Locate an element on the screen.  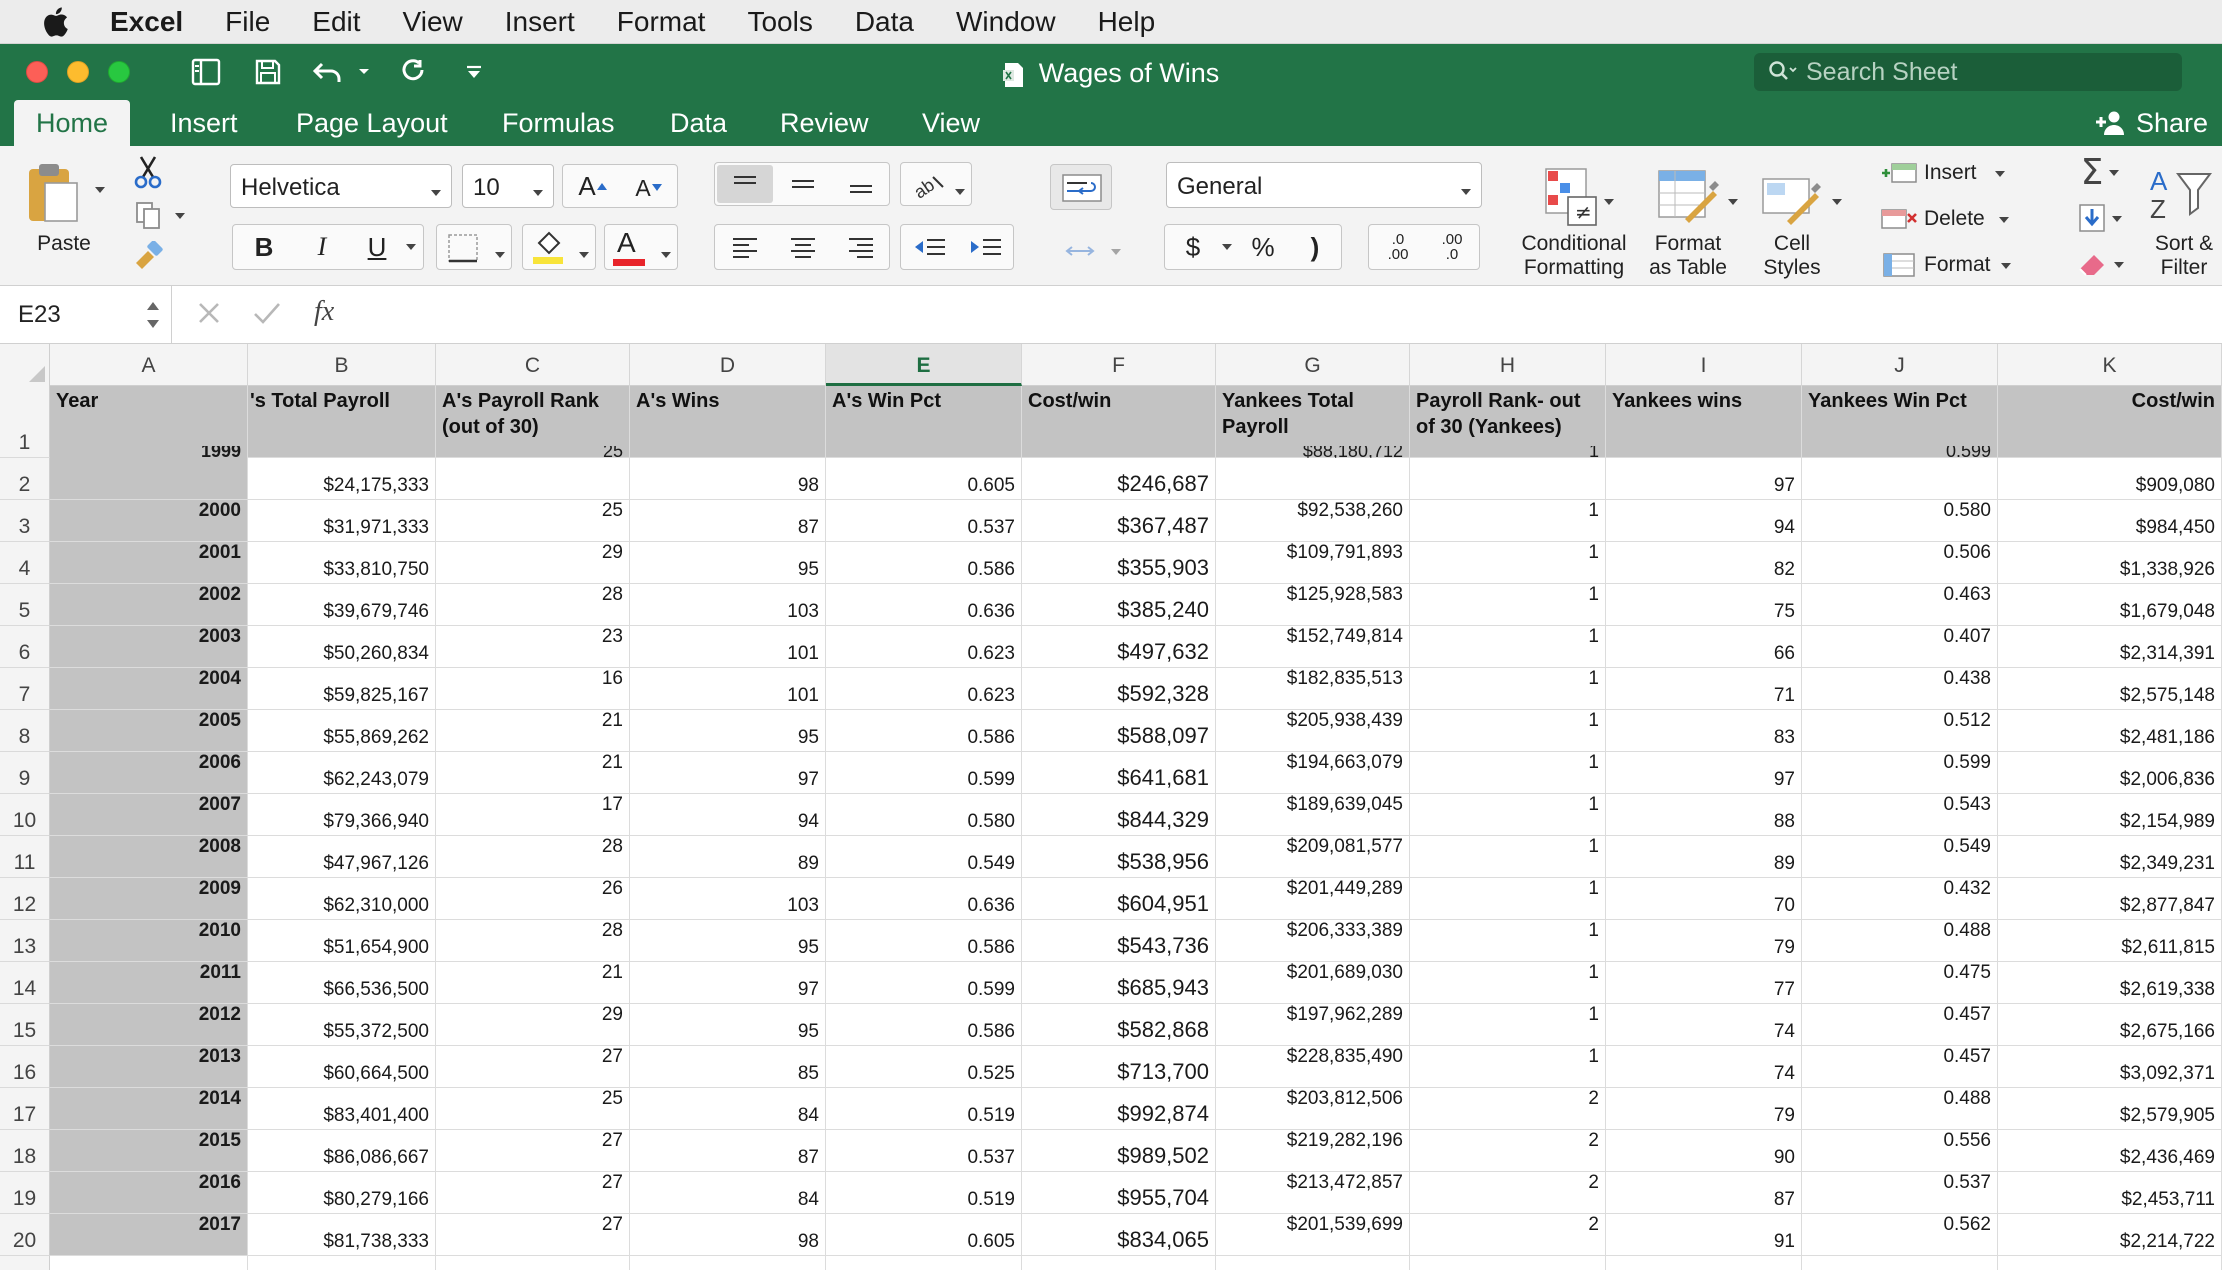
cell-b15: $55,372,500 is located at coordinates (342, 1025).